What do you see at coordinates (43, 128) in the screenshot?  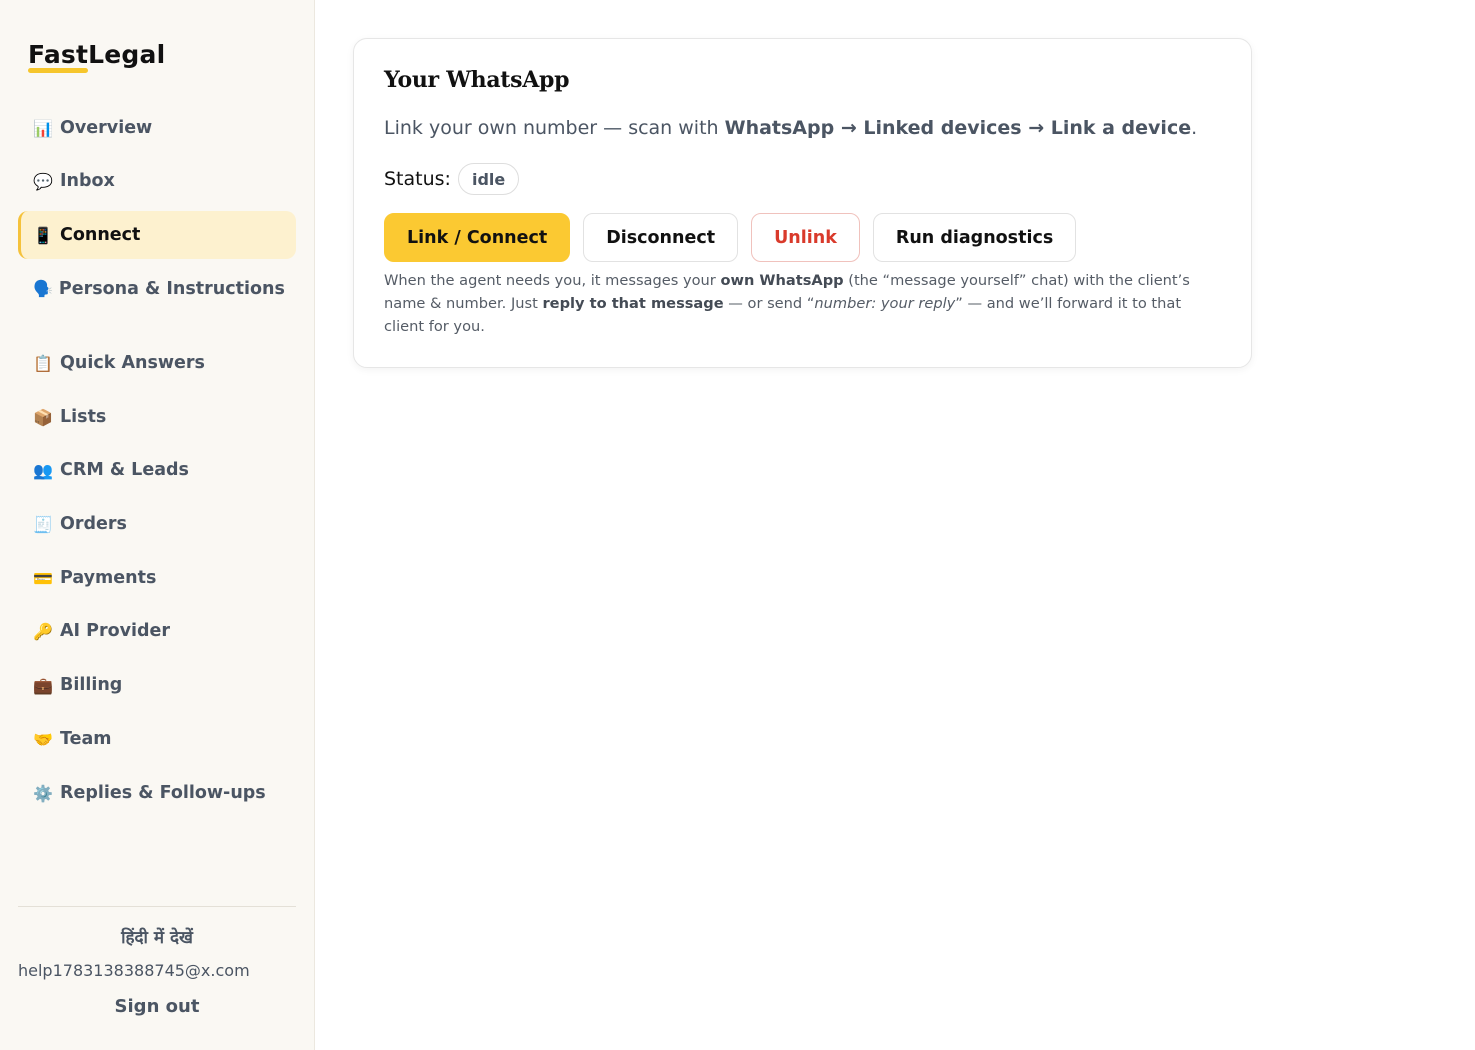 I see `bar-chart-icon: 📊` at bounding box center [43, 128].